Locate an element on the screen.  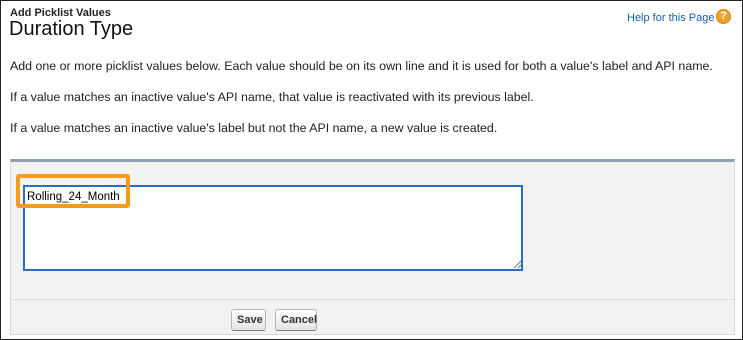
cancel-button: Cancel is located at coordinates (296, 320).